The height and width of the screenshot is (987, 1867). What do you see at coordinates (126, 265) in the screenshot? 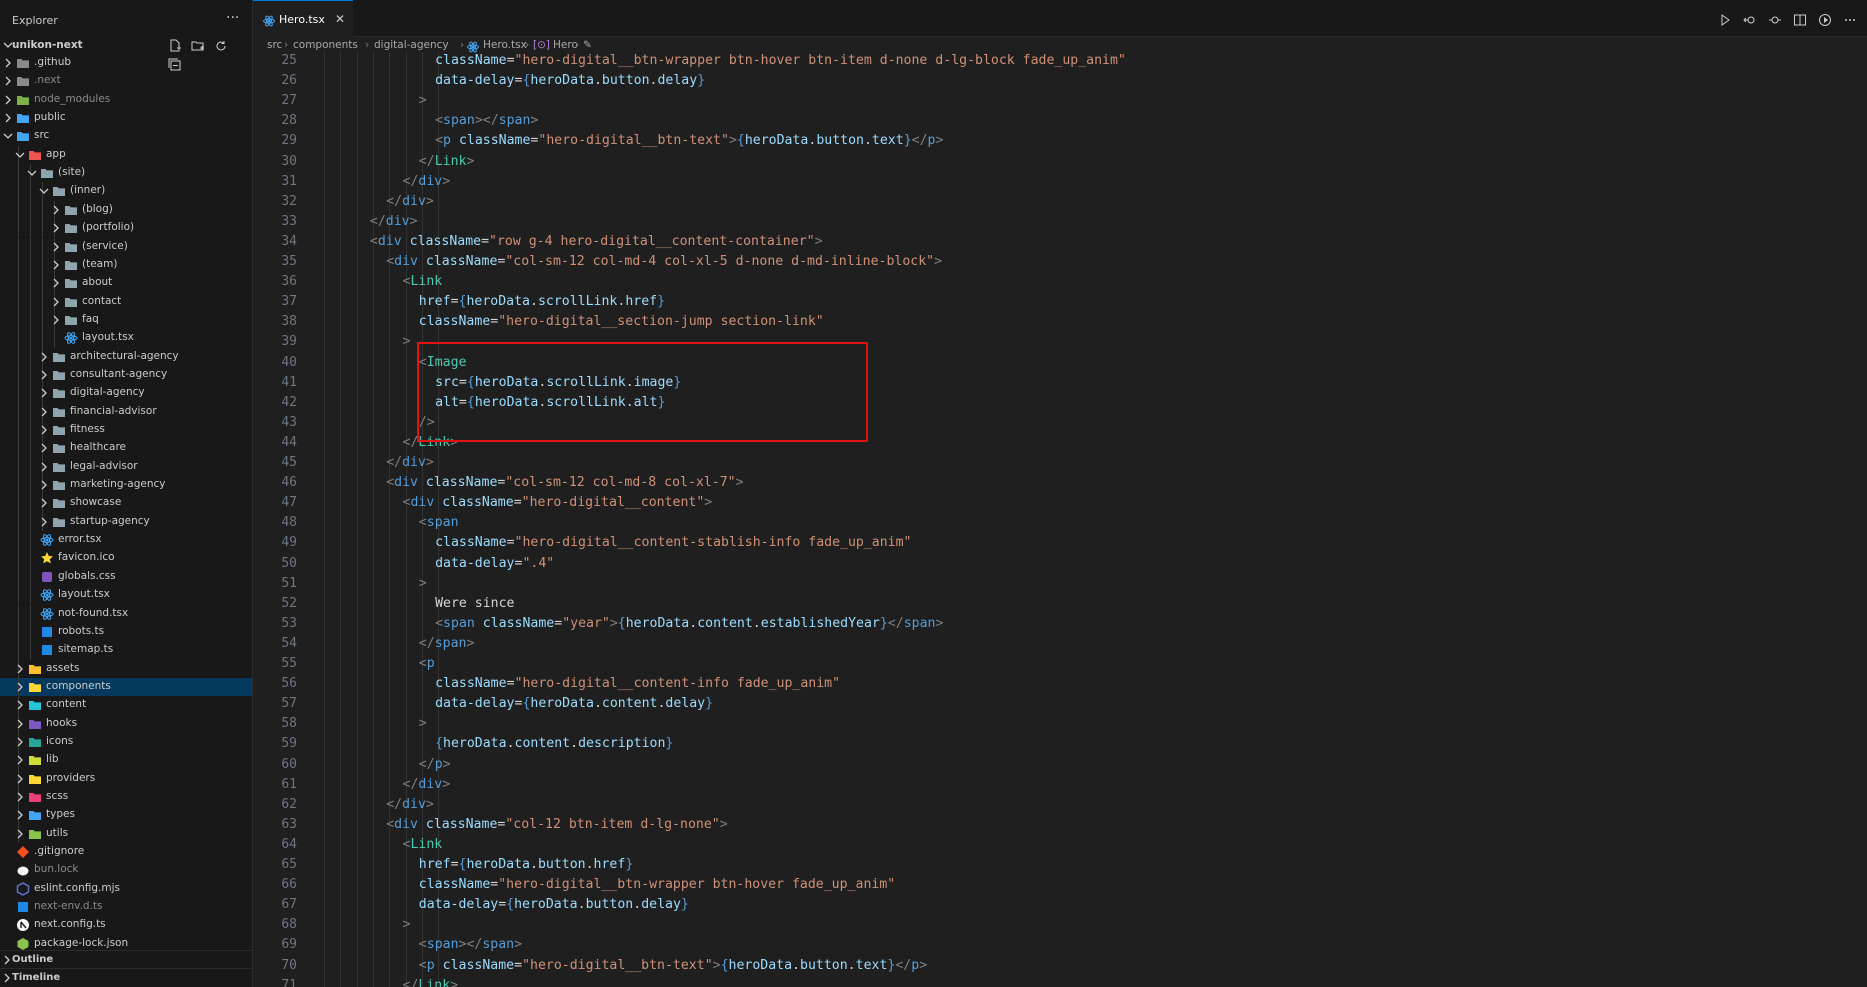
I see `folder-item: (team)` at bounding box center [126, 265].